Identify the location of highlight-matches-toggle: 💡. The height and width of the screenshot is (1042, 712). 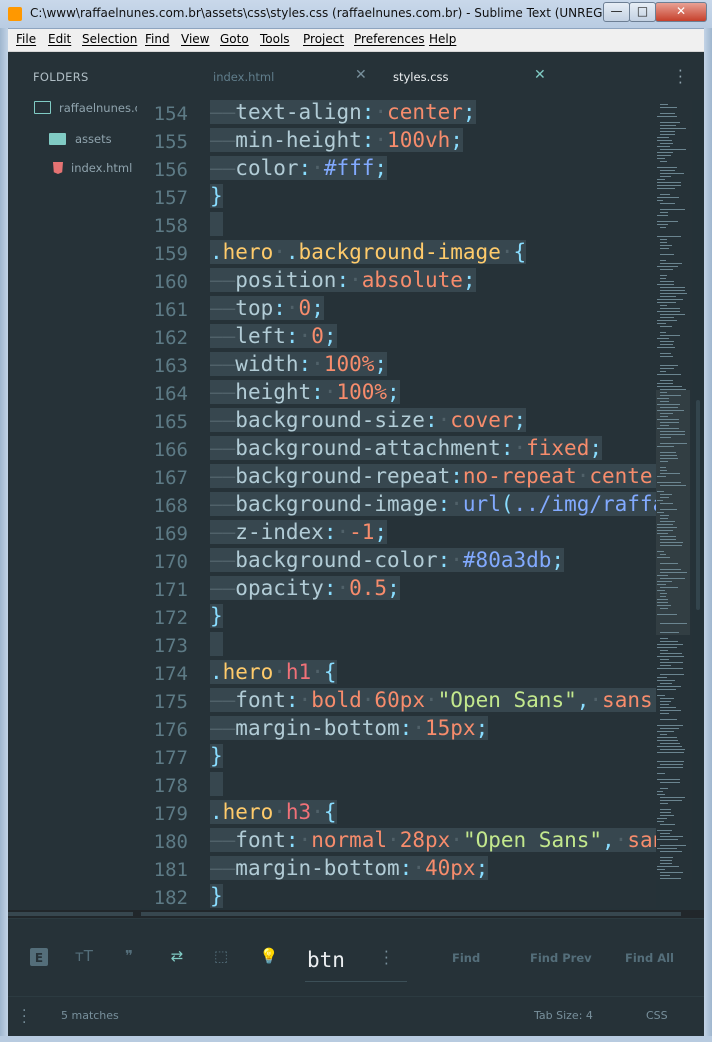
(269, 957).